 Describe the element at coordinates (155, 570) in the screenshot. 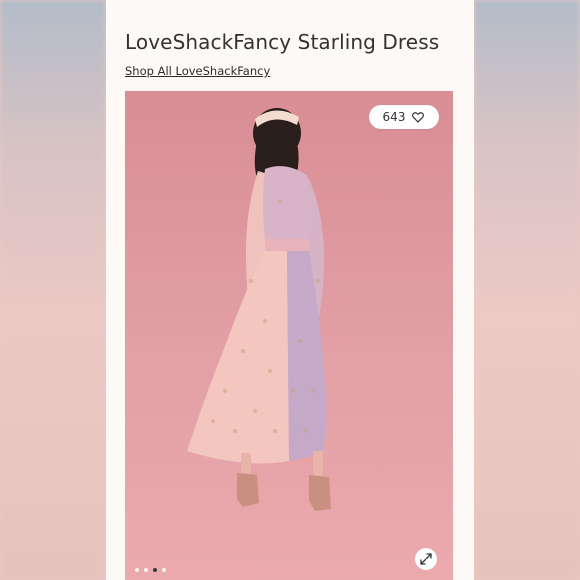

I see `carousel-dot-active` at that location.